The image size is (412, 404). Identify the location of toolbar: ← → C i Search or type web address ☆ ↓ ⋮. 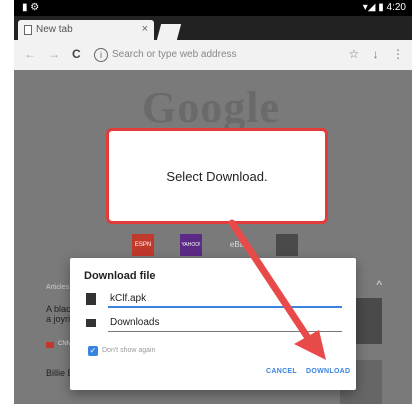
(213, 55).